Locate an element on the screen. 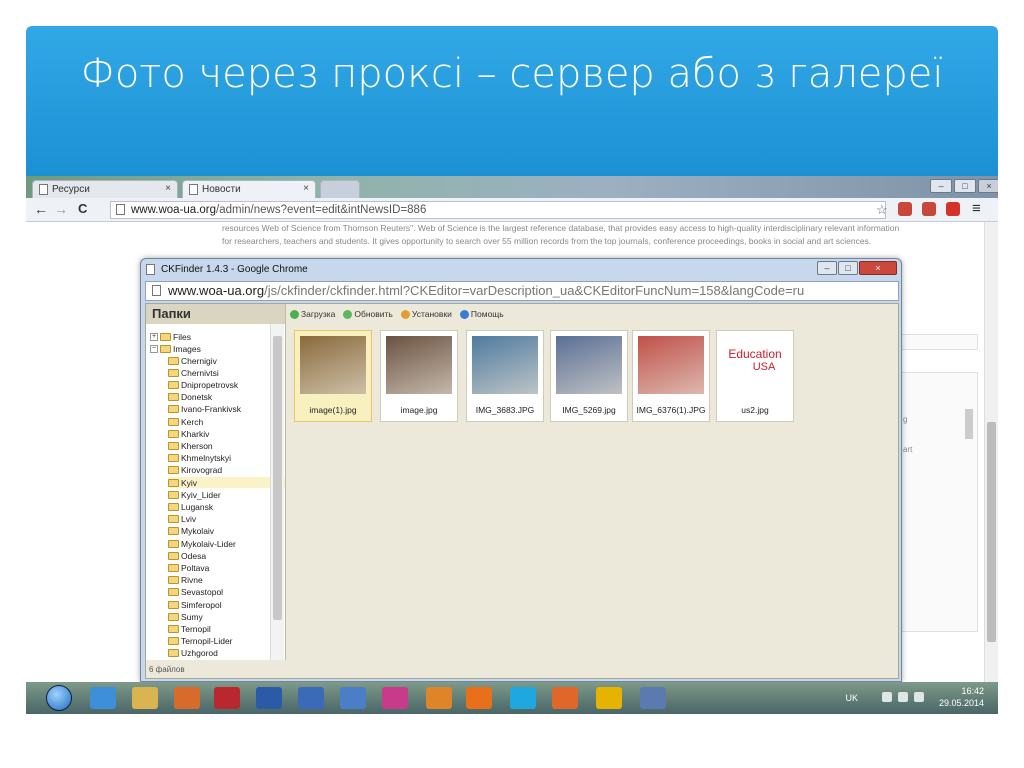 This screenshot has width=1024, height=768. side-text: art is located at coordinates (908, 449).